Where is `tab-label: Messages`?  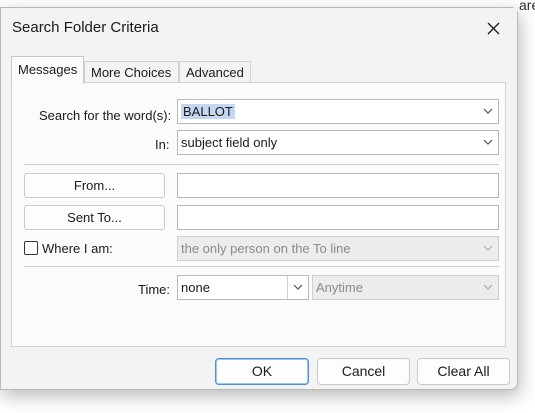
tab-label: Messages is located at coordinates (48, 69).